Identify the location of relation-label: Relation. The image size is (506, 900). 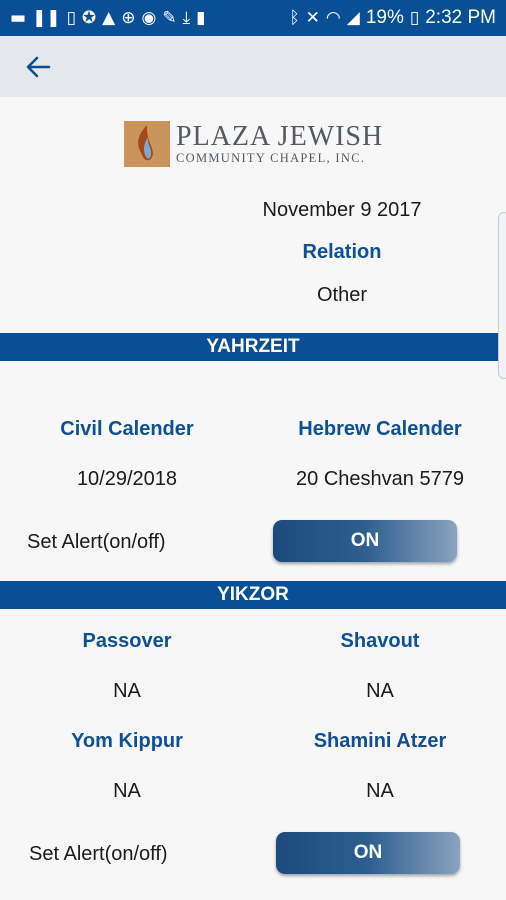
(342, 252).